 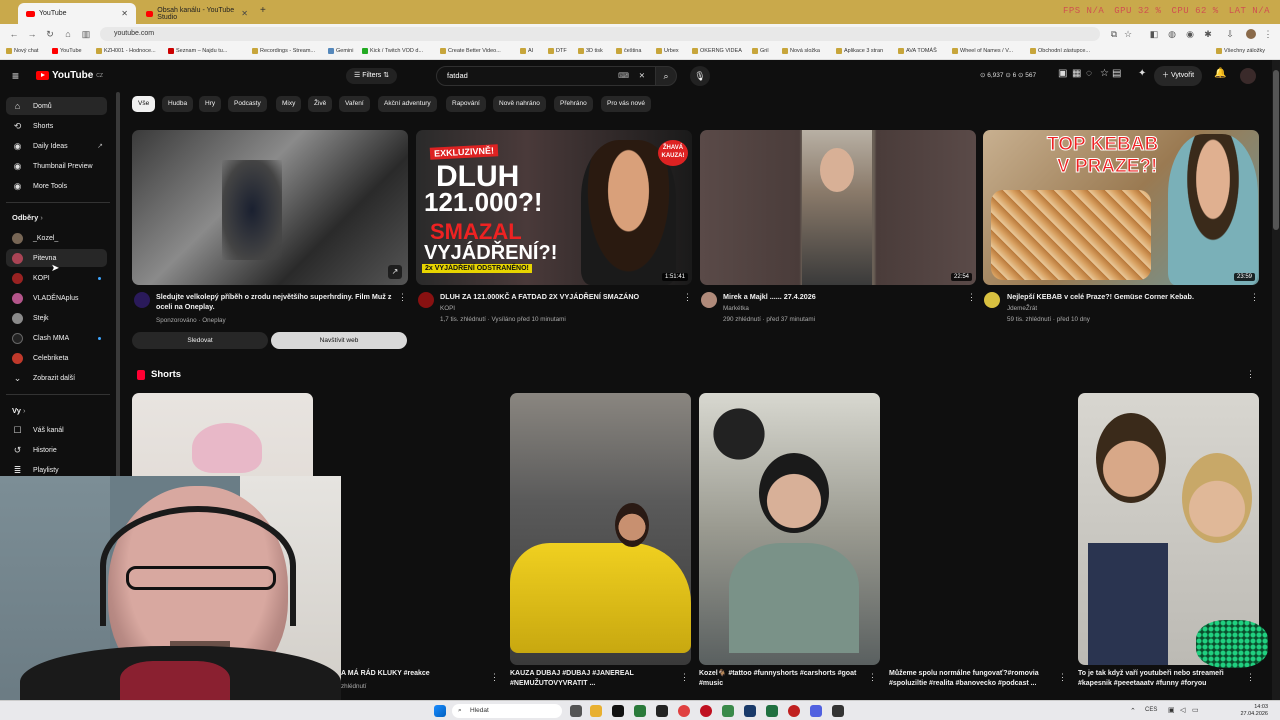 What do you see at coordinates (1250, 374) in the screenshot?
I see `shorts-more-options-icon: ⋮` at bounding box center [1250, 374].